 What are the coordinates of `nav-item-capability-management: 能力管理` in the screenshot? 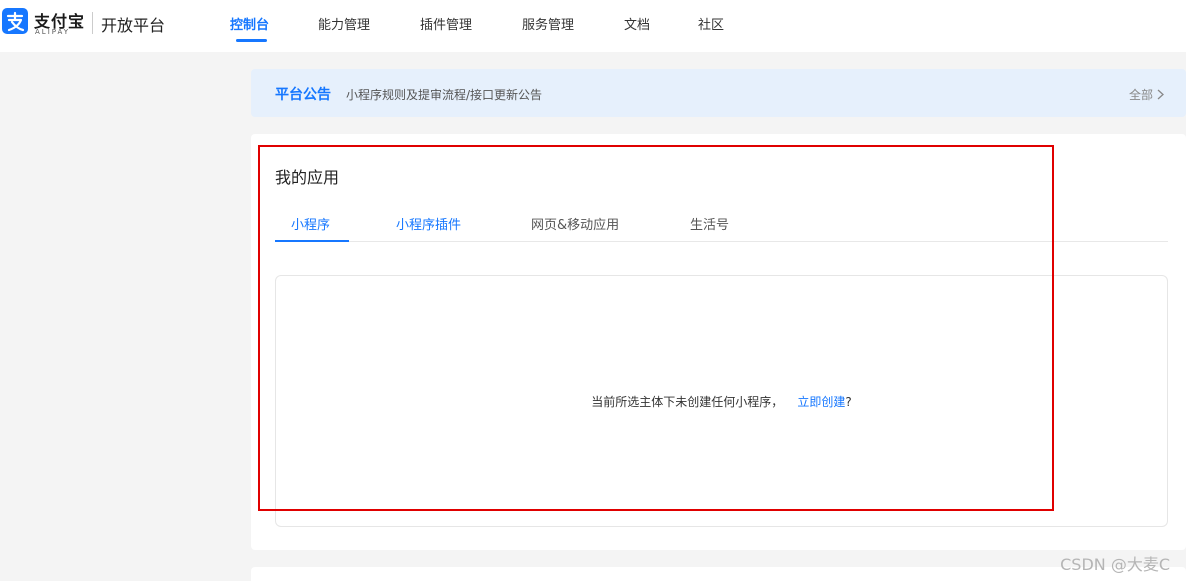 It's located at (344, 23).